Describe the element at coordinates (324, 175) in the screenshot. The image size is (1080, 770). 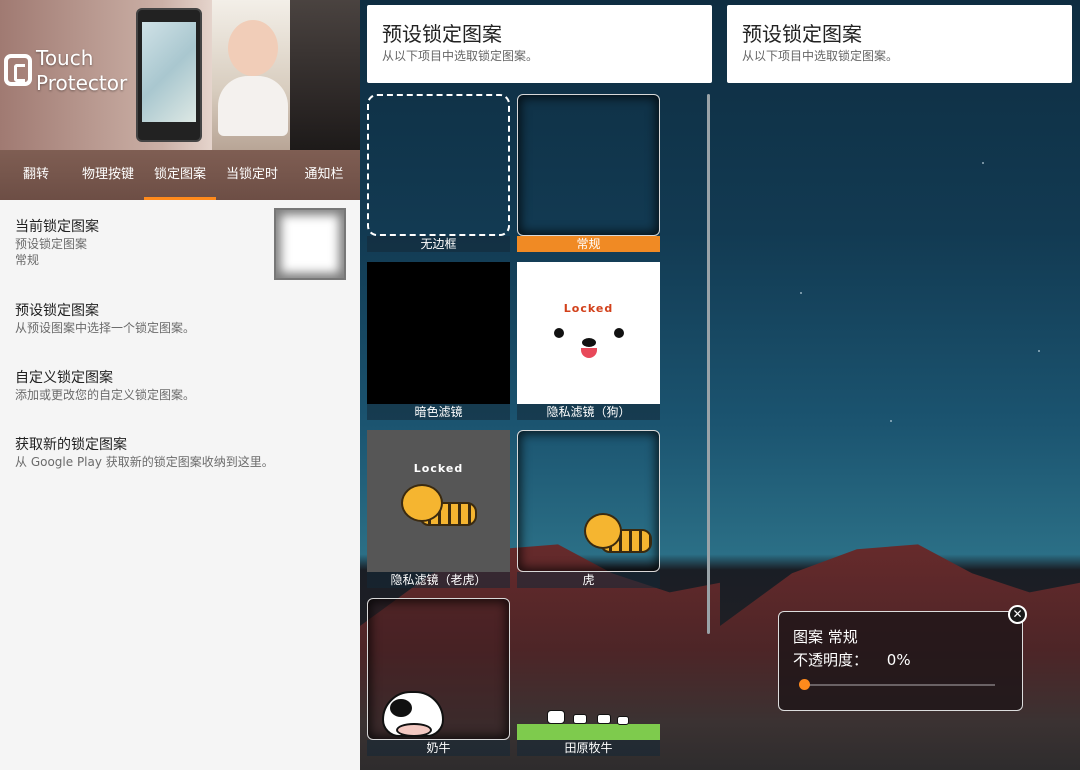
I see `tab-notification-bar: 通知栏` at that location.